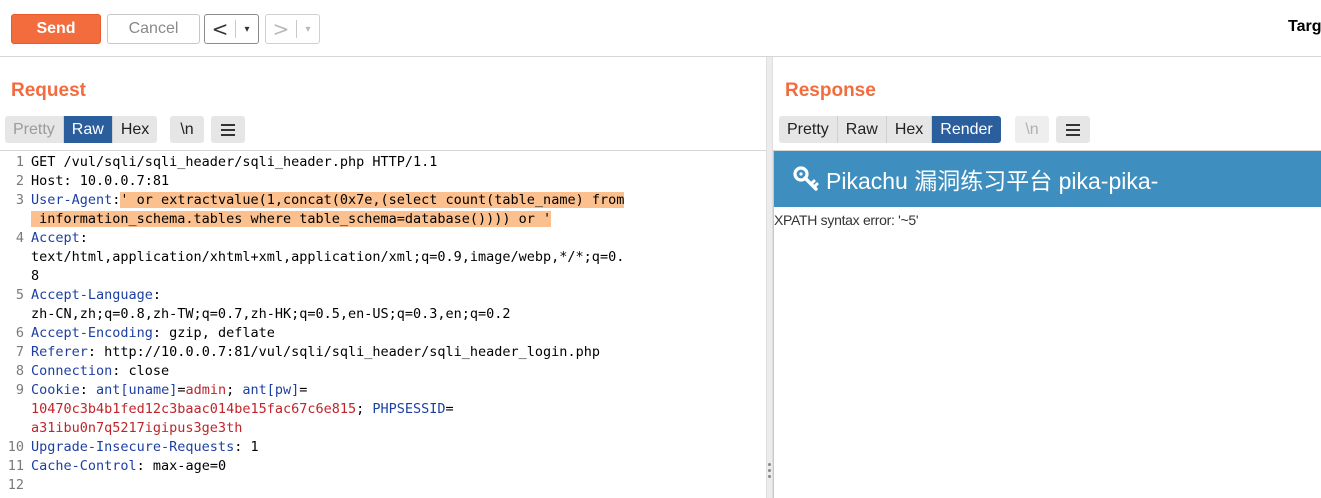  Describe the element at coordinates (35, 276) in the screenshot. I see `accept-value-wrap: 8` at that location.